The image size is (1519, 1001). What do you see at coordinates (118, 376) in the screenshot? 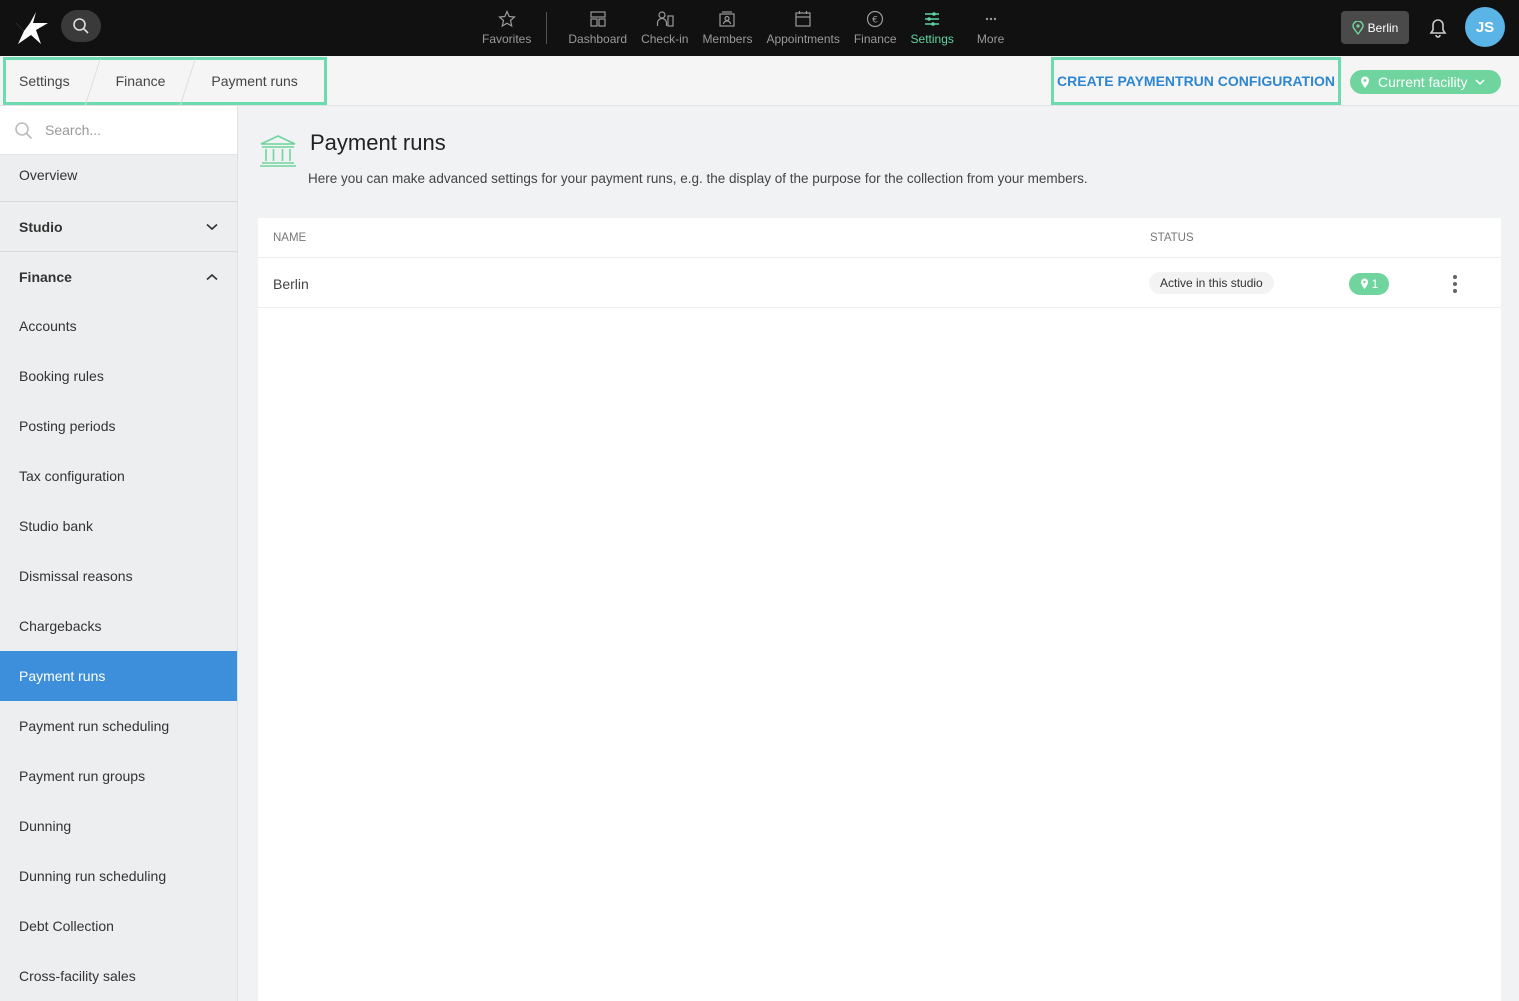
I see `sidebar-item-booking-rules: Booking rules` at bounding box center [118, 376].